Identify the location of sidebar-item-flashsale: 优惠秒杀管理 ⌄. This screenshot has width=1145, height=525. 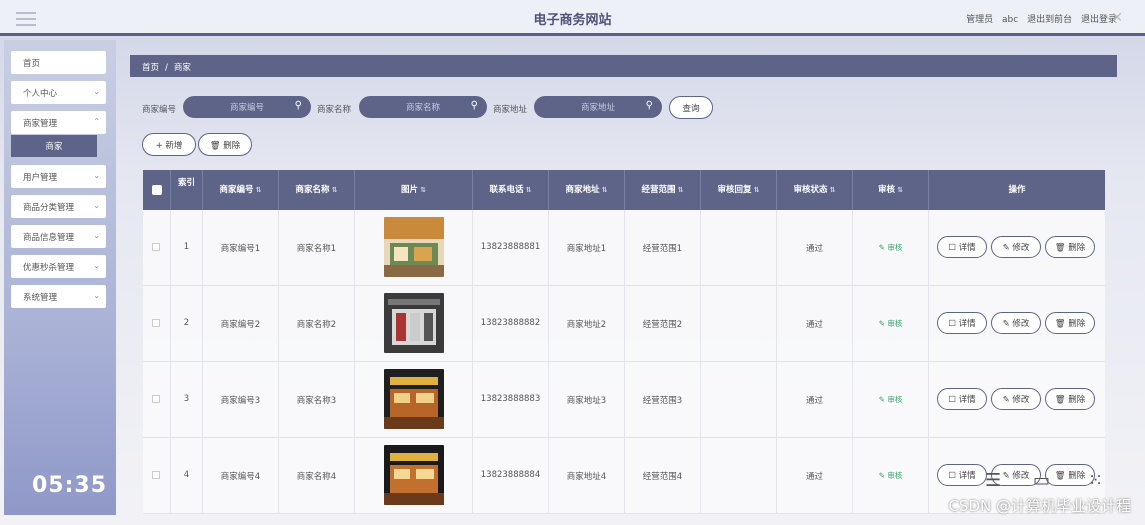
(58, 266).